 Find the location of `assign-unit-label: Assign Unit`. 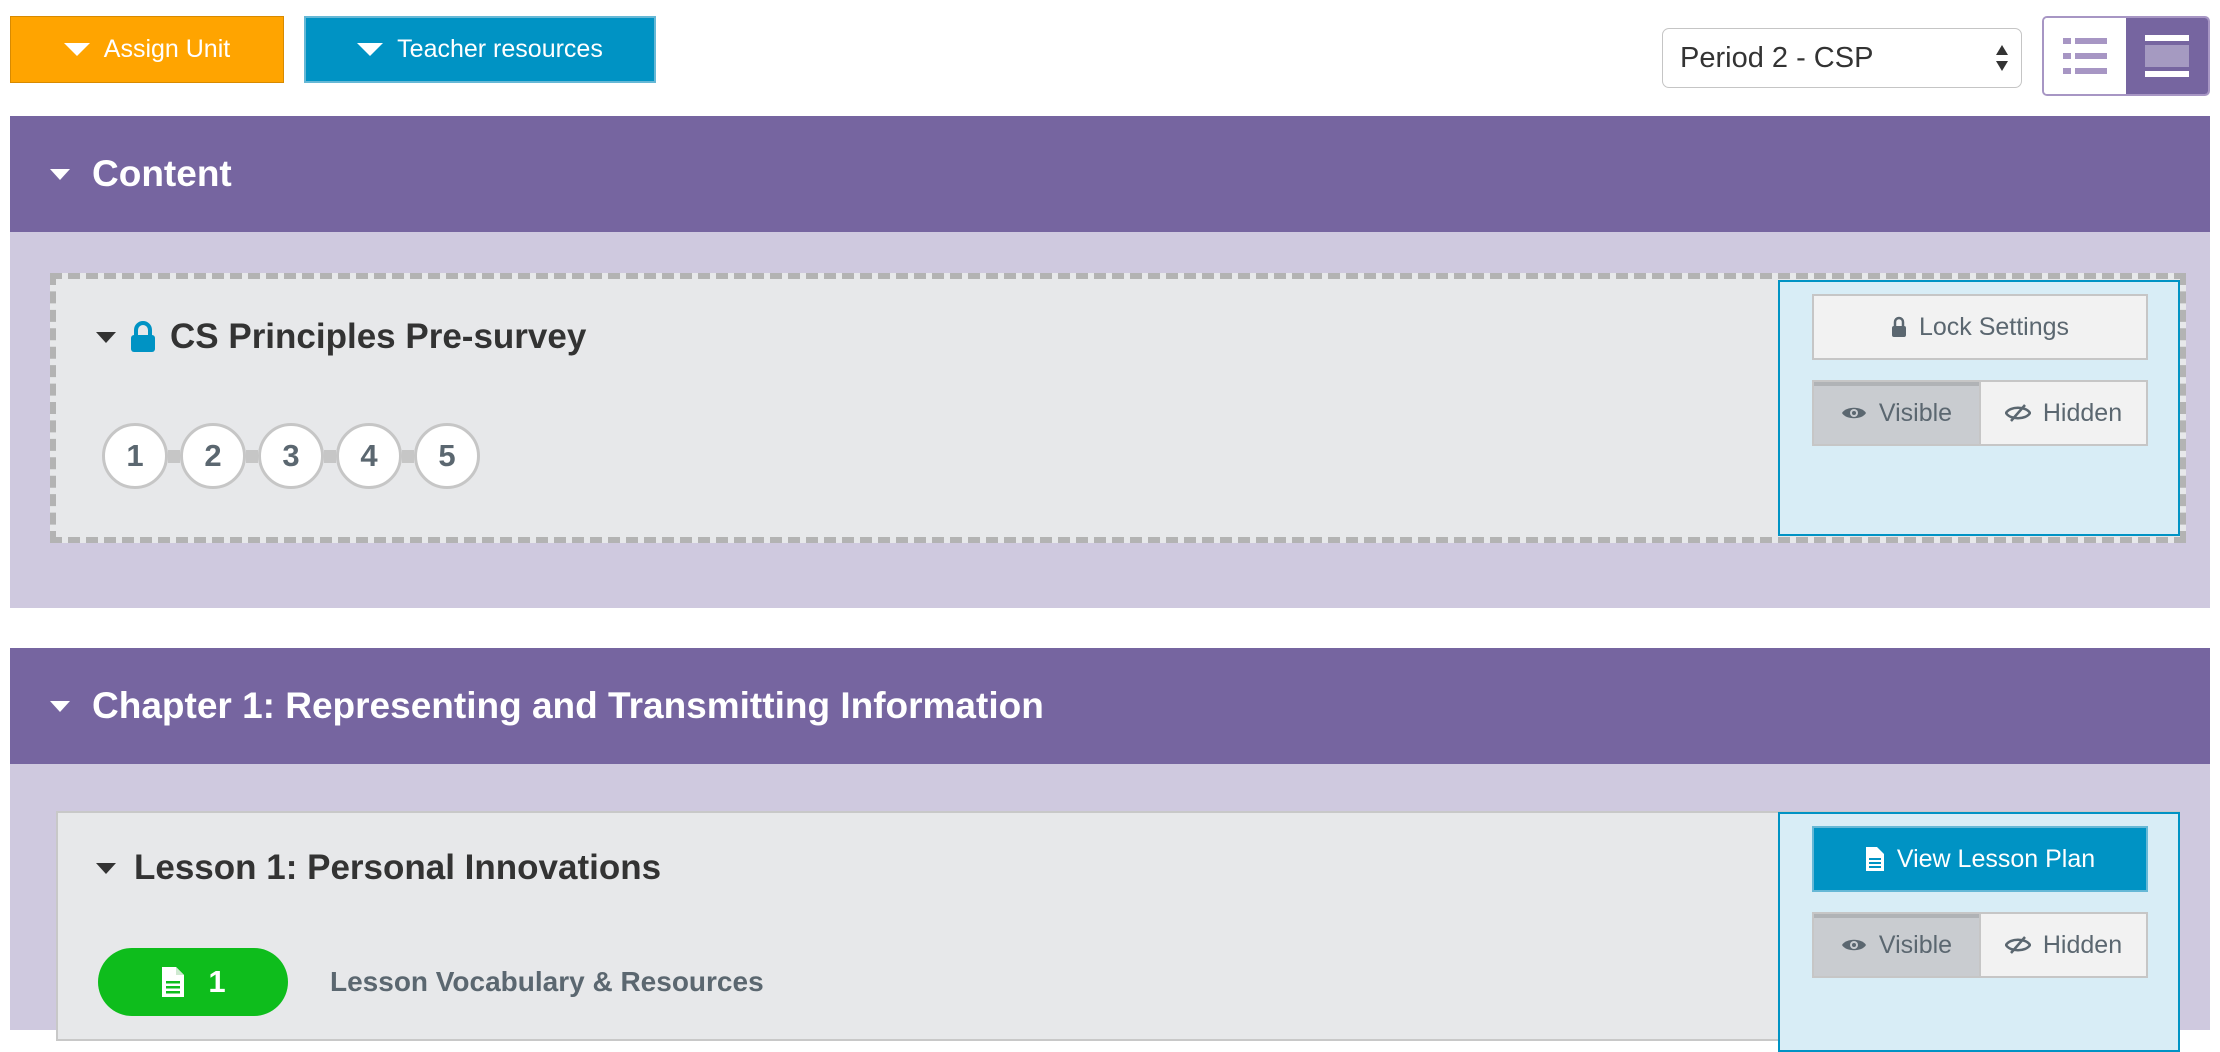

assign-unit-label: Assign Unit is located at coordinates (167, 49).